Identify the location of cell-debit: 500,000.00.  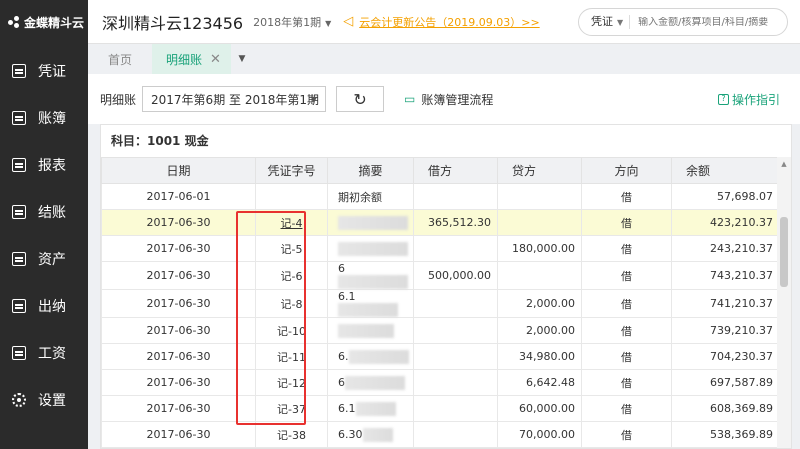
(455, 275).